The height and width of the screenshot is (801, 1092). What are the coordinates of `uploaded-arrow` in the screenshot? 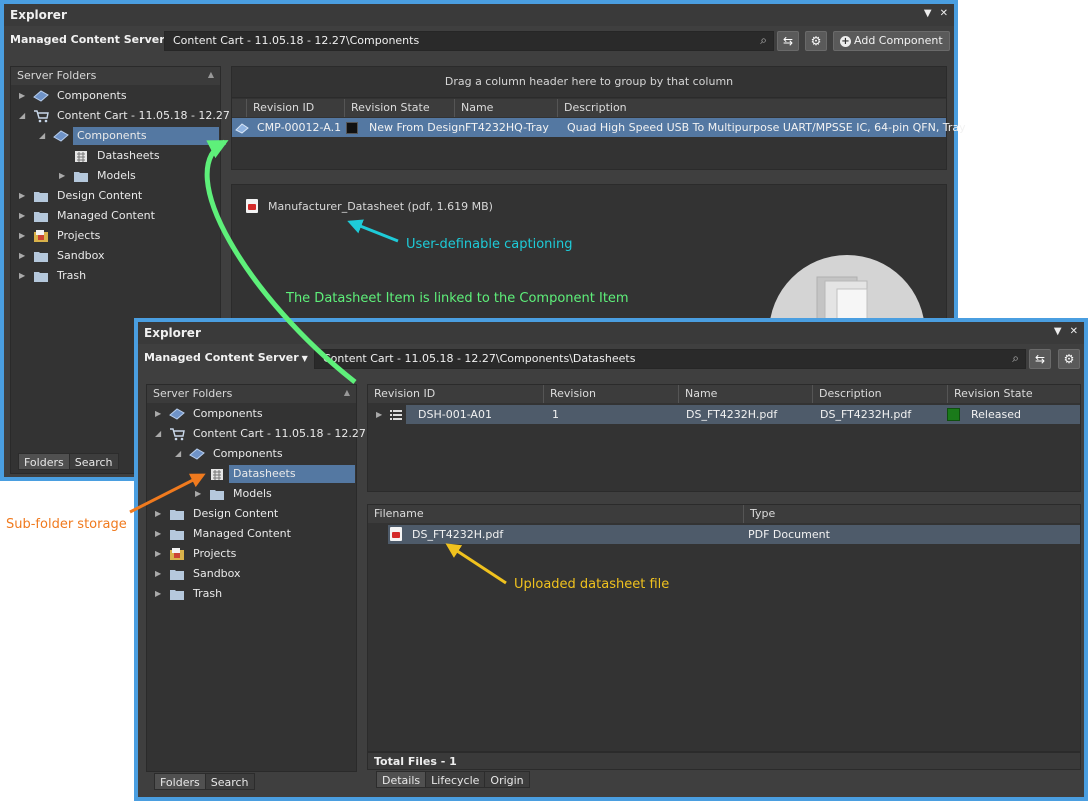 It's located at (476, 564).